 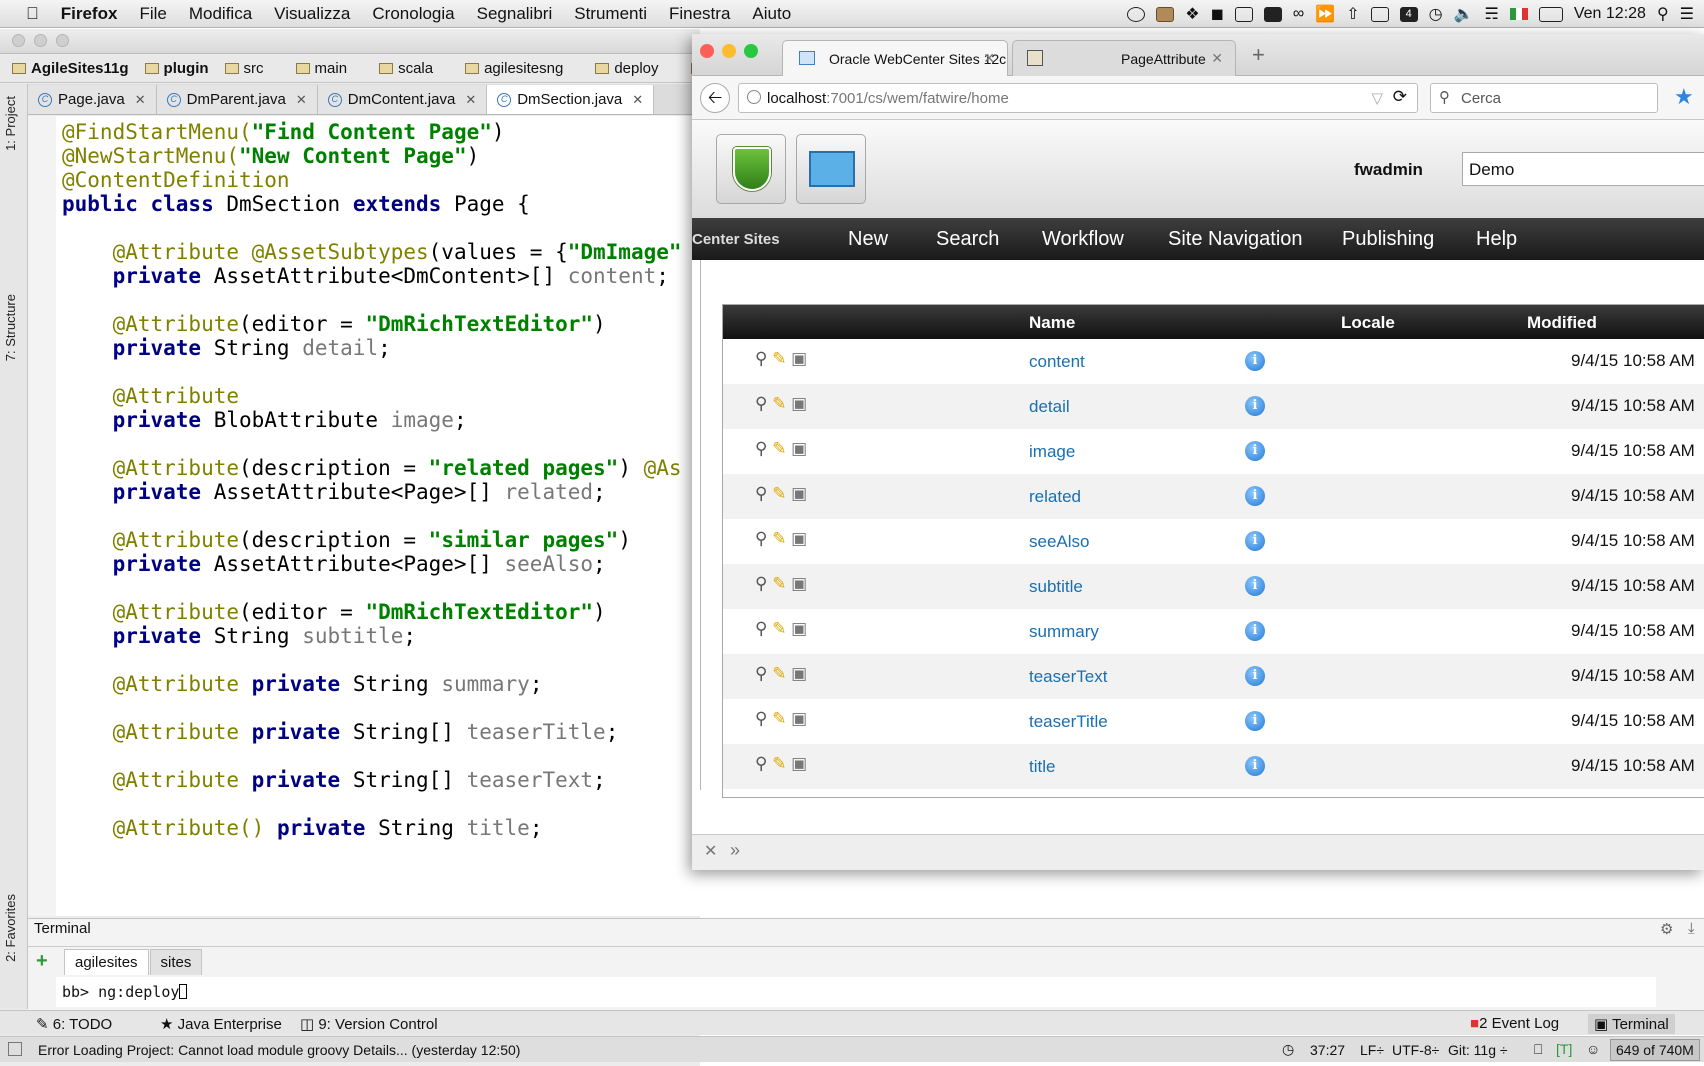 What do you see at coordinates (699, 14) in the screenshot?
I see `menu-finestra: Finestra` at bounding box center [699, 14].